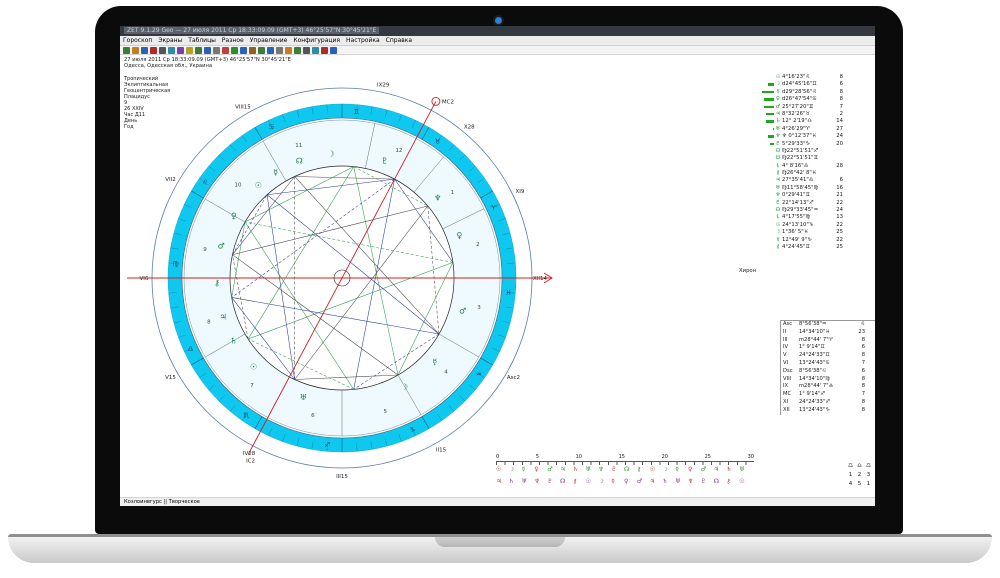 The image size is (1000, 578). What do you see at coordinates (817, 188) in the screenshot?
I see `planet-row: ♅ ♍11°58'45"♍ 16` at bounding box center [817, 188].